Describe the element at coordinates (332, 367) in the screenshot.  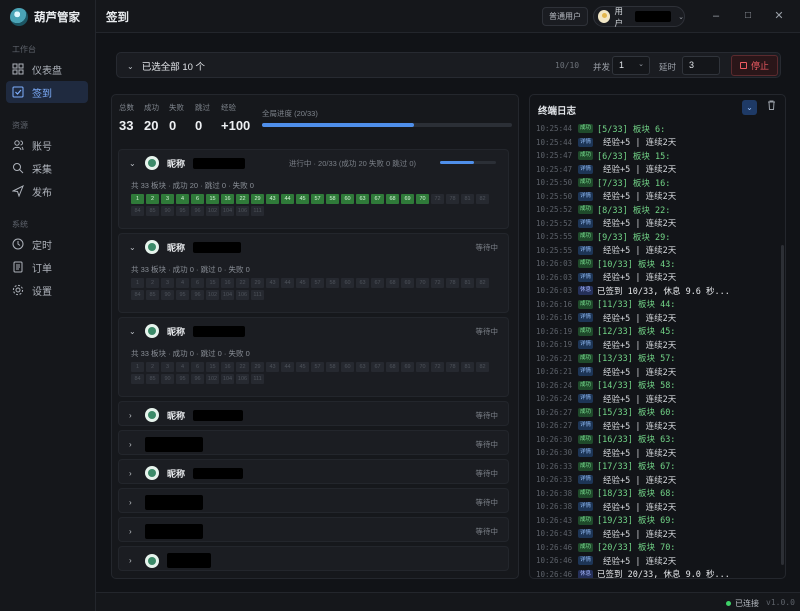
I see `board-cell: 58` at that location.